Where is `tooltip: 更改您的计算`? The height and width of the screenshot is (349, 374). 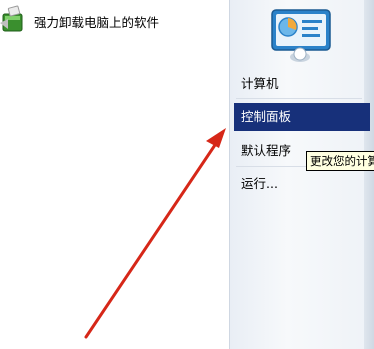 tooltip: 更改您的计算 is located at coordinates (340, 161).